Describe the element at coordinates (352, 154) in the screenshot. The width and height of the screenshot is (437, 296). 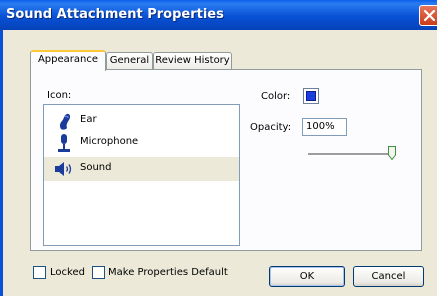
I see `opacity-slider` at that location.